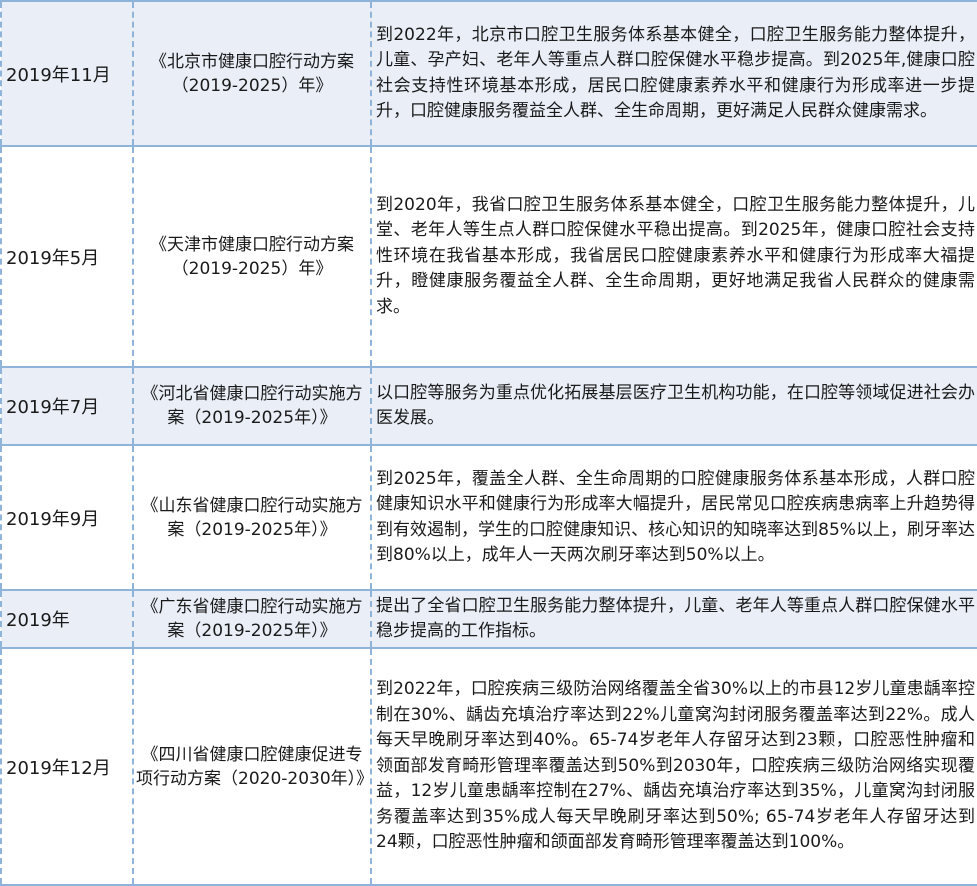 This screenshot has width=977, height=886. What do you see at coordinates (252, 406) in the screenshot?
I see `policy-name-cell: 《河北省健康口腔行动实施方案（2019-2025年）》` at bounding box center [252, 406].